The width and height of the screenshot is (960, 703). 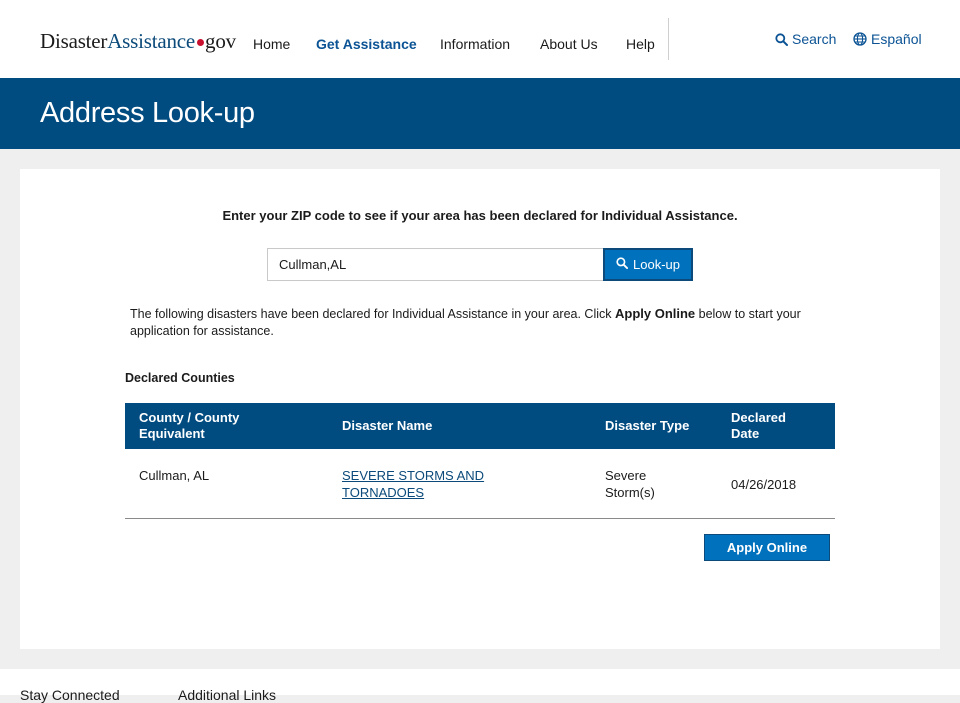 I want to click on apply-online-button: Apply Online, so click(x=767, y=547).